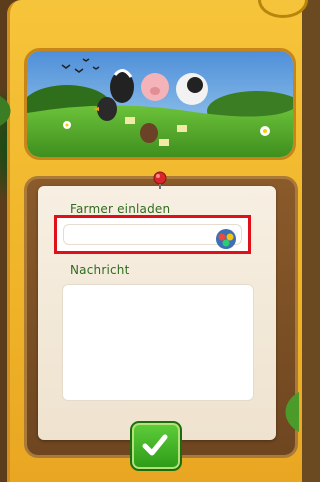 The image size is (320, 482). Describe the element at coordinates (160, 180) in the screenshot. I see `pushpin-icon` at that location.